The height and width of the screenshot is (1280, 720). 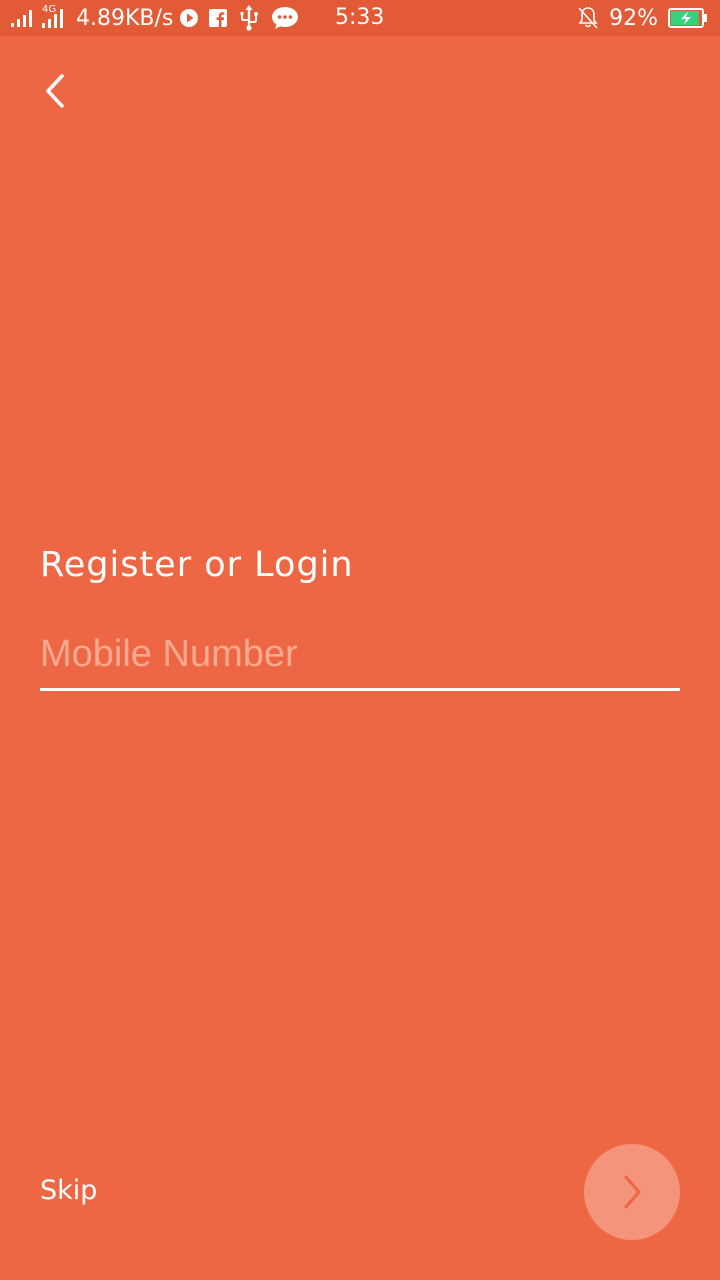 I want to click on back-button, so click(x=55, y=91).